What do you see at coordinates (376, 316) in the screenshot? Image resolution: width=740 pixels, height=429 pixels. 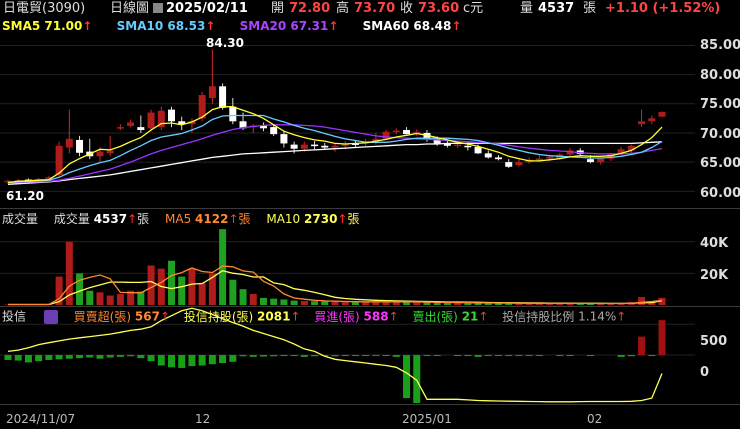 I see `inst-buy-value: 588` at bounding box center [376, 316].